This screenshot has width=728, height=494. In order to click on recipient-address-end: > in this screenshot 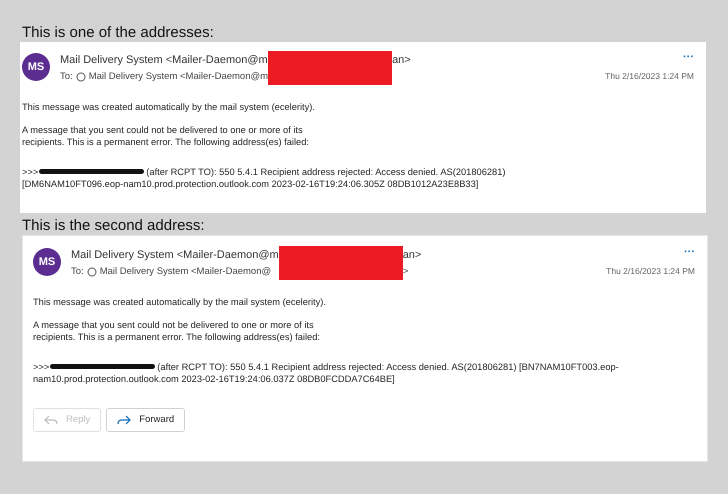, I will do `click(406, 271)`.